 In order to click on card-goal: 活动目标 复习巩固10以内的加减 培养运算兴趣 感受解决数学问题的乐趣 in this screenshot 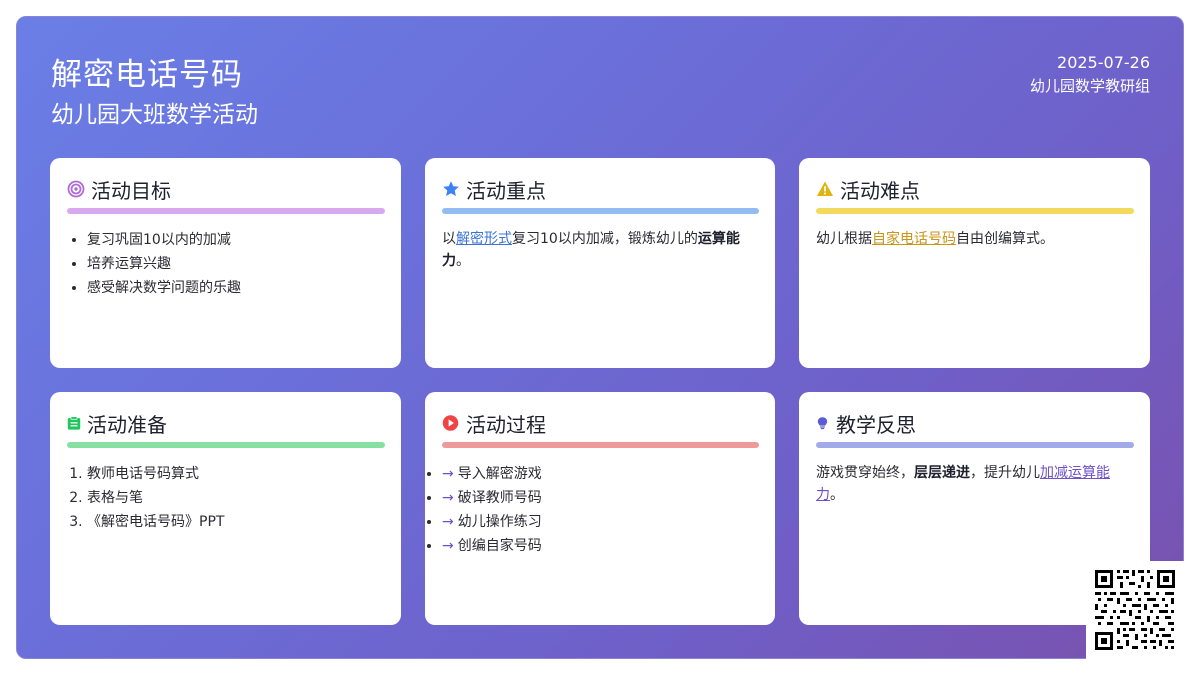, I will do `click(225, 263)`.